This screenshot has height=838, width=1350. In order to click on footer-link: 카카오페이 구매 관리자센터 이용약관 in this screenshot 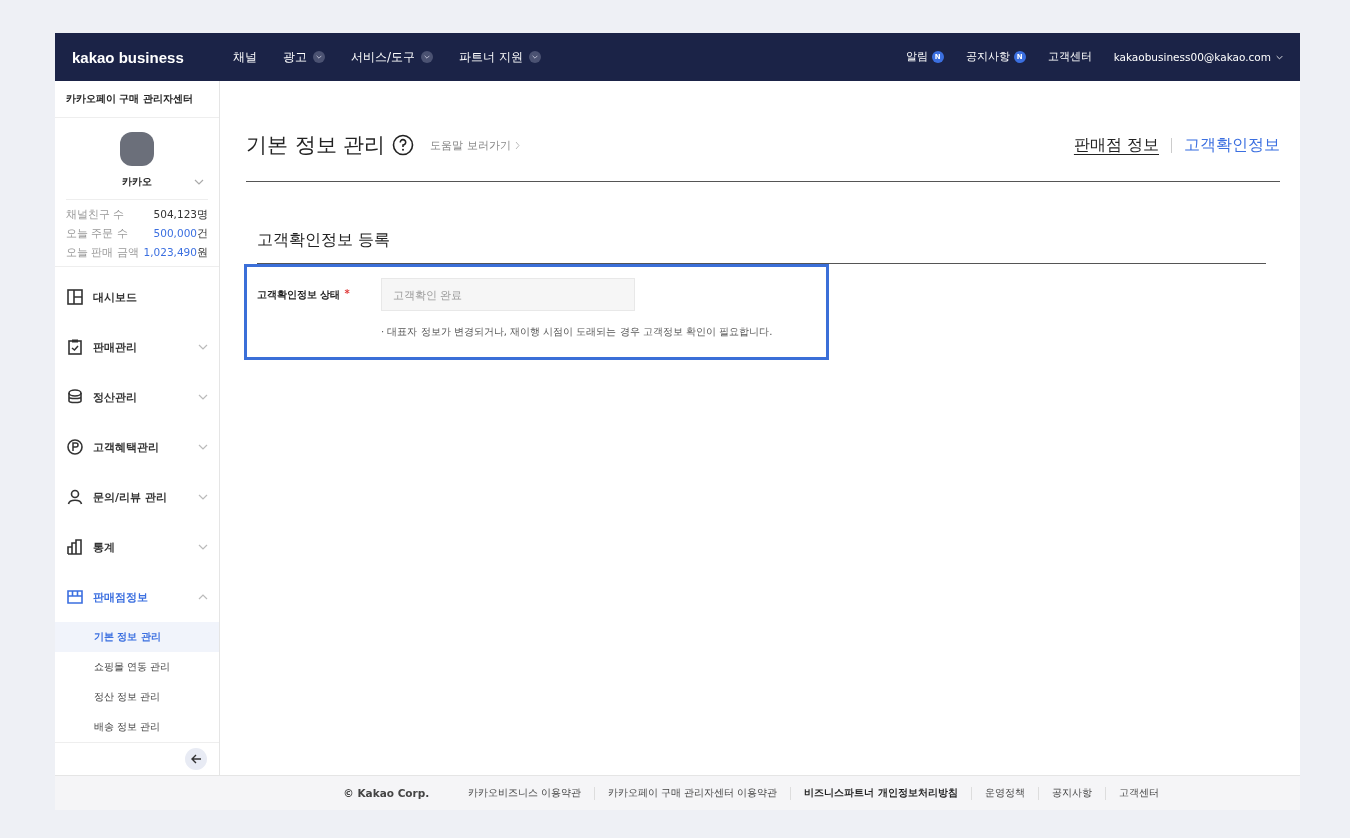, I will do `click(692, 793)`.